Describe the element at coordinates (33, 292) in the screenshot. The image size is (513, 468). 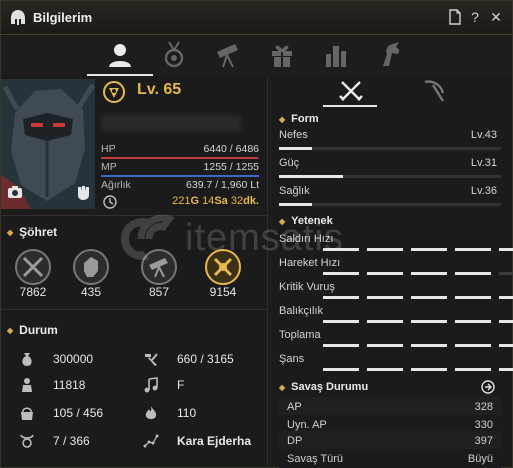
I see `medal-value: 7862` at that location.